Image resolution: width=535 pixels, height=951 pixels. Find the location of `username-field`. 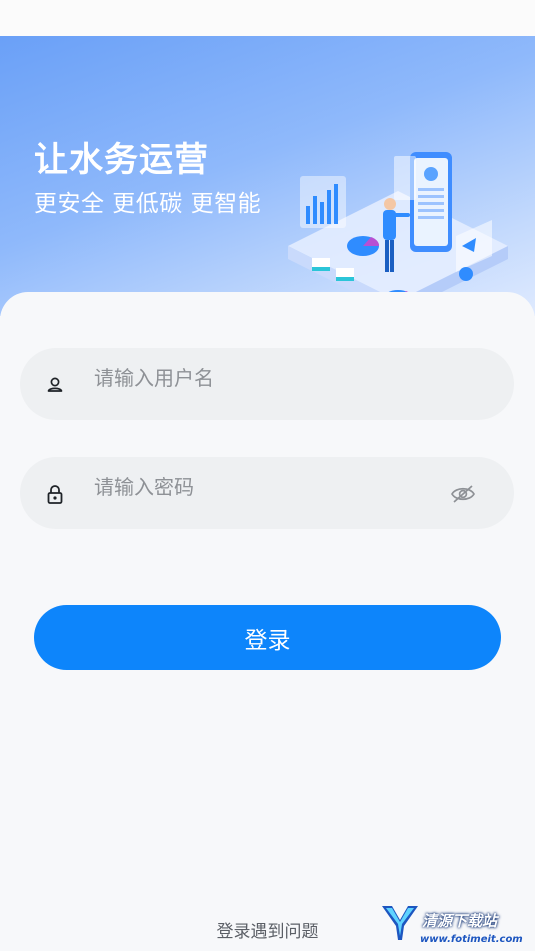

username-field is located at coordinates (267, 384).